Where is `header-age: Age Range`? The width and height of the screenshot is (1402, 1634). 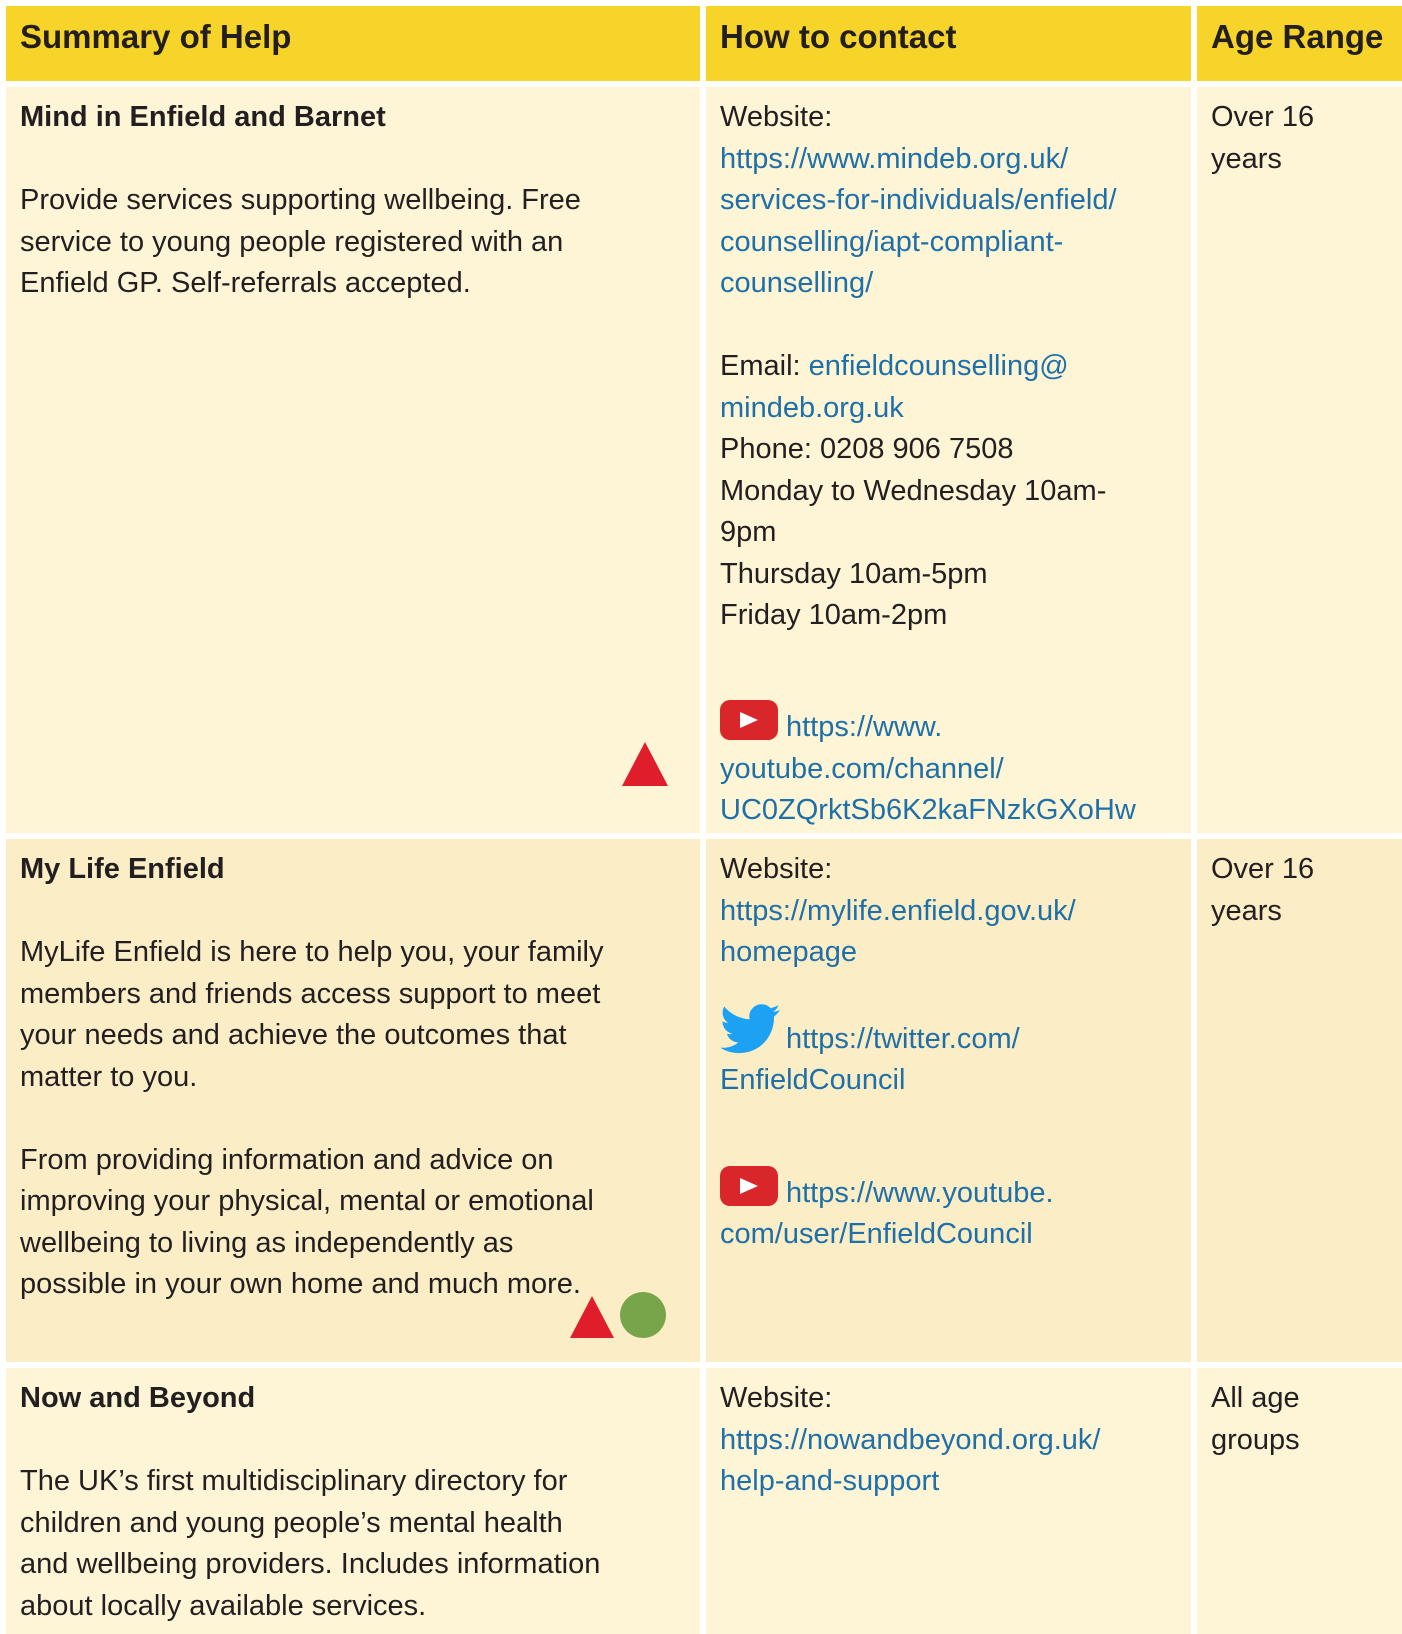
header-age: Age Range is located at coordinates (1299, 43).